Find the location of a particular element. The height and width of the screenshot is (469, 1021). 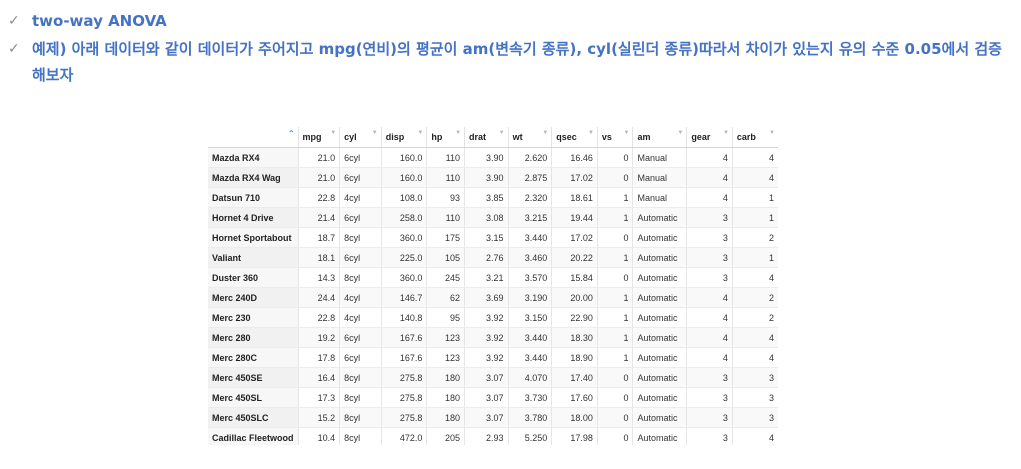

table-cell: 4.070 is located at coordinates (529, 377).